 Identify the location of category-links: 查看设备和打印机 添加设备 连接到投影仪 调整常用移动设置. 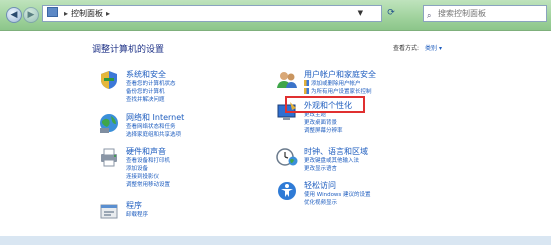
(148, 173).